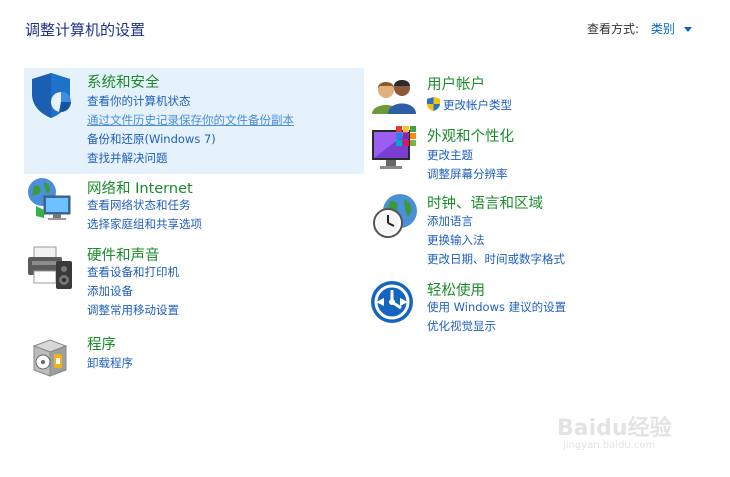 This screenshot has height=477, width=730. What do you see at coordinates (85, 30) in the screenshot?
I see `page-title: 调整计算机的设置` at bounding box center [85, 30].